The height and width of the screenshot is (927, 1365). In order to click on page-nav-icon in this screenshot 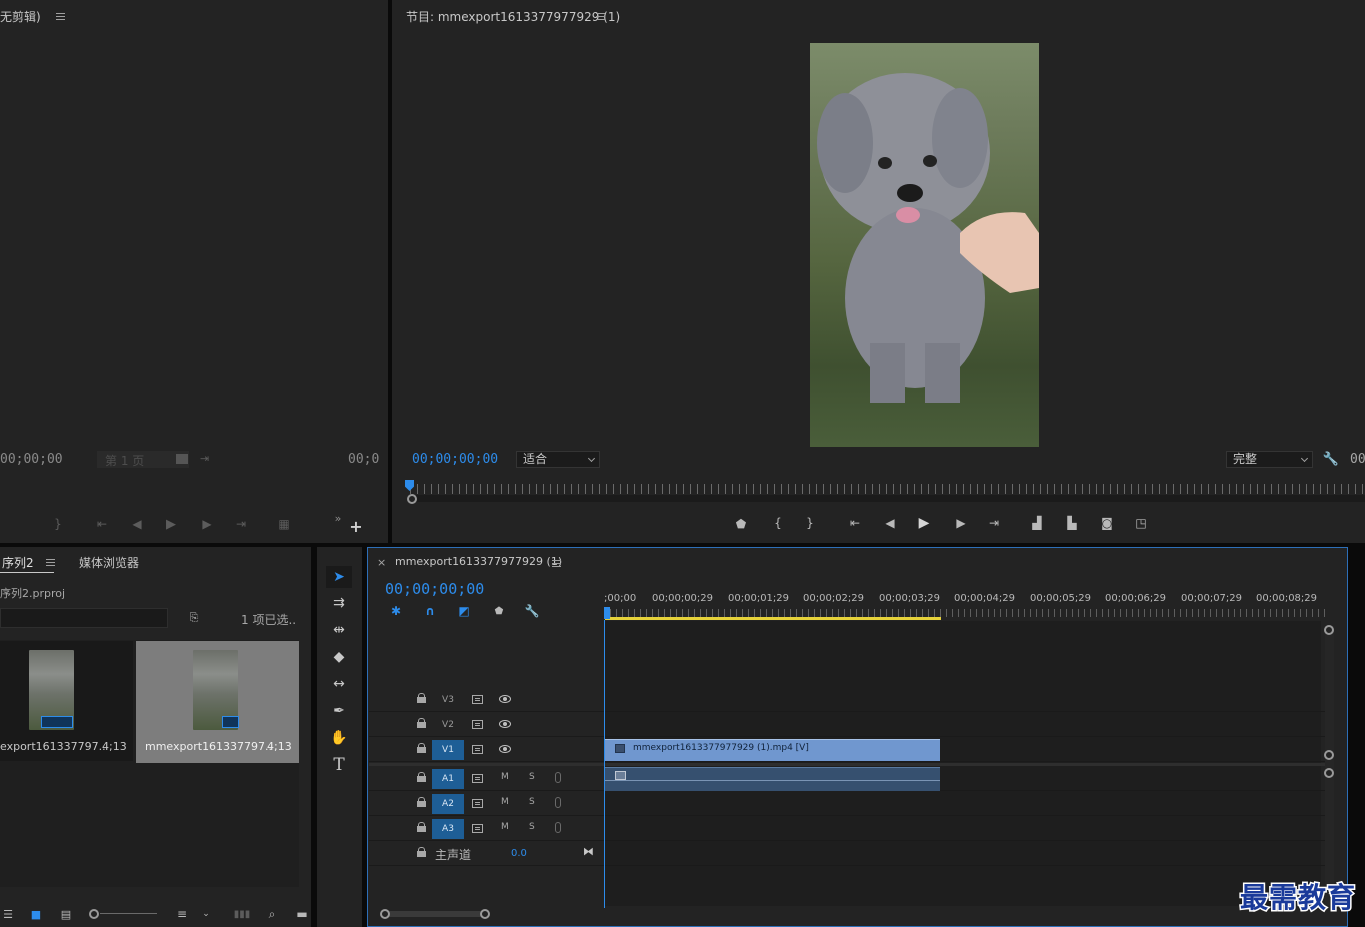, I will do `click(182, 459)`.